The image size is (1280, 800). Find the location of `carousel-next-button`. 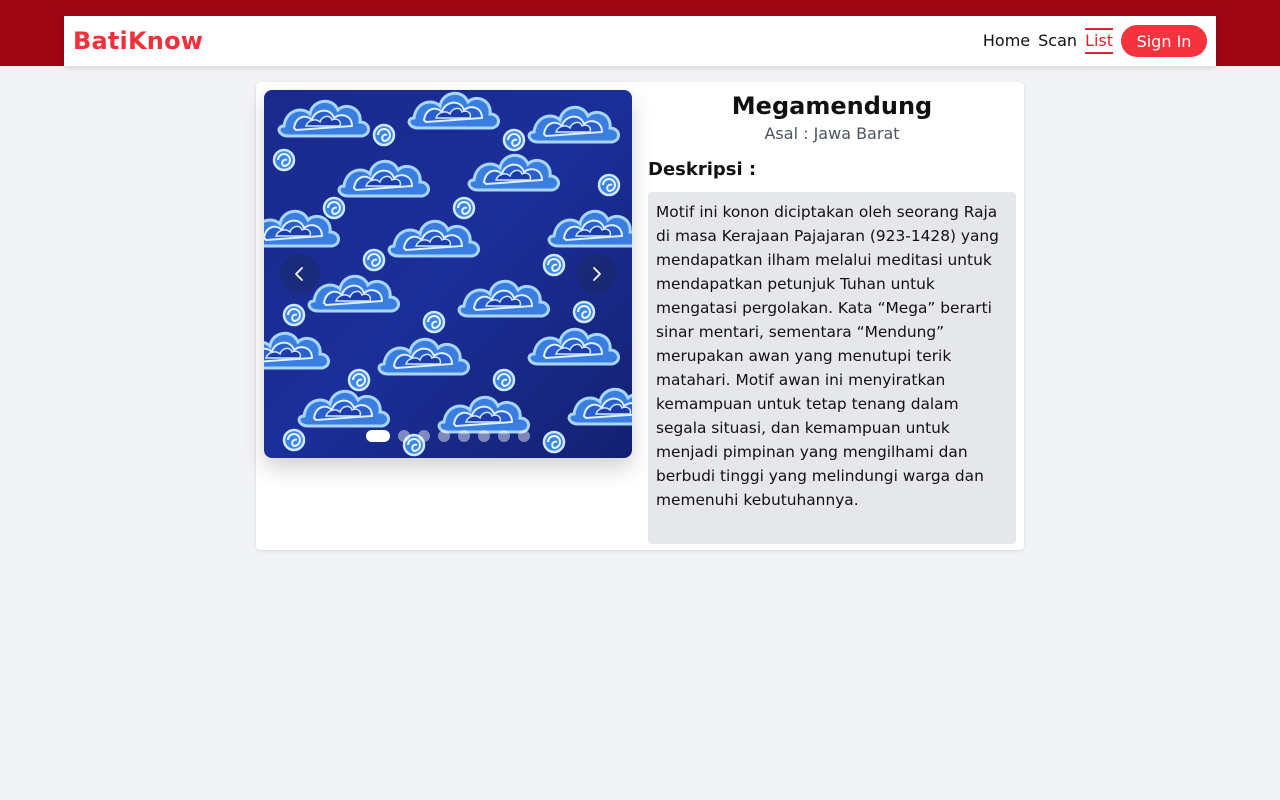

carousel-next-button is located at coordinates (596, 274).